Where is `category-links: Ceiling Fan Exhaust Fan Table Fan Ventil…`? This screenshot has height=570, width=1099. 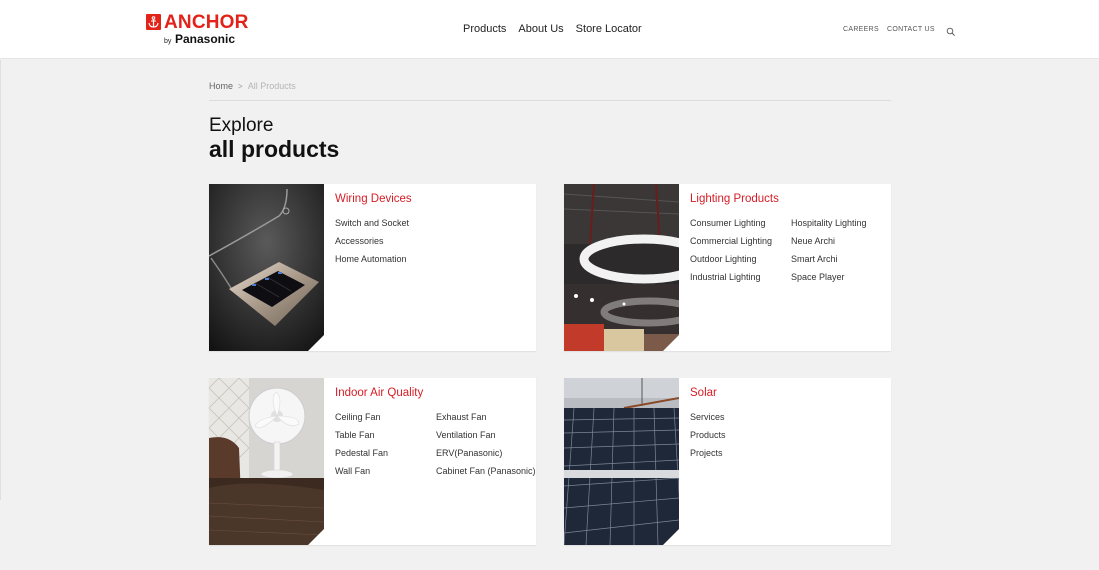
category-links: Ceiling Fan Exhaust Fan Table Fan Ventil… is located at coordinates (435, 444).